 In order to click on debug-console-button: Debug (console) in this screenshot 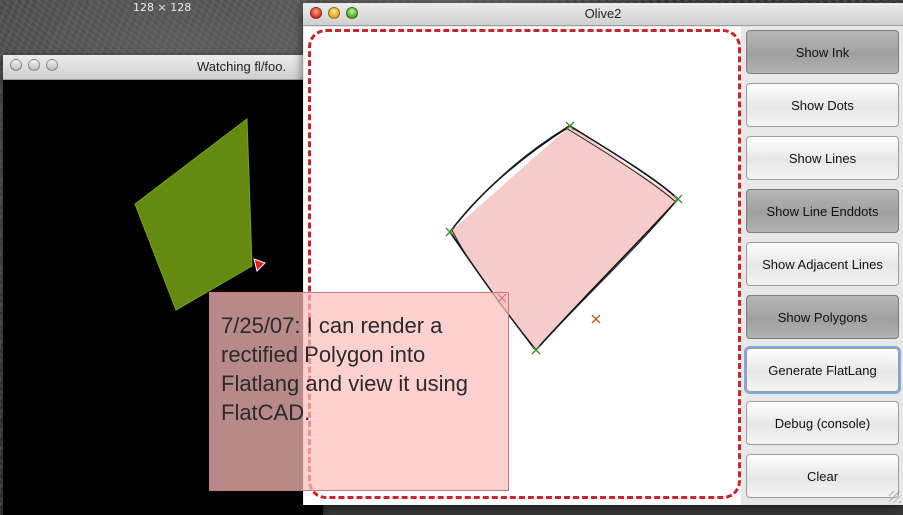, I will do `click(822, 423)`.